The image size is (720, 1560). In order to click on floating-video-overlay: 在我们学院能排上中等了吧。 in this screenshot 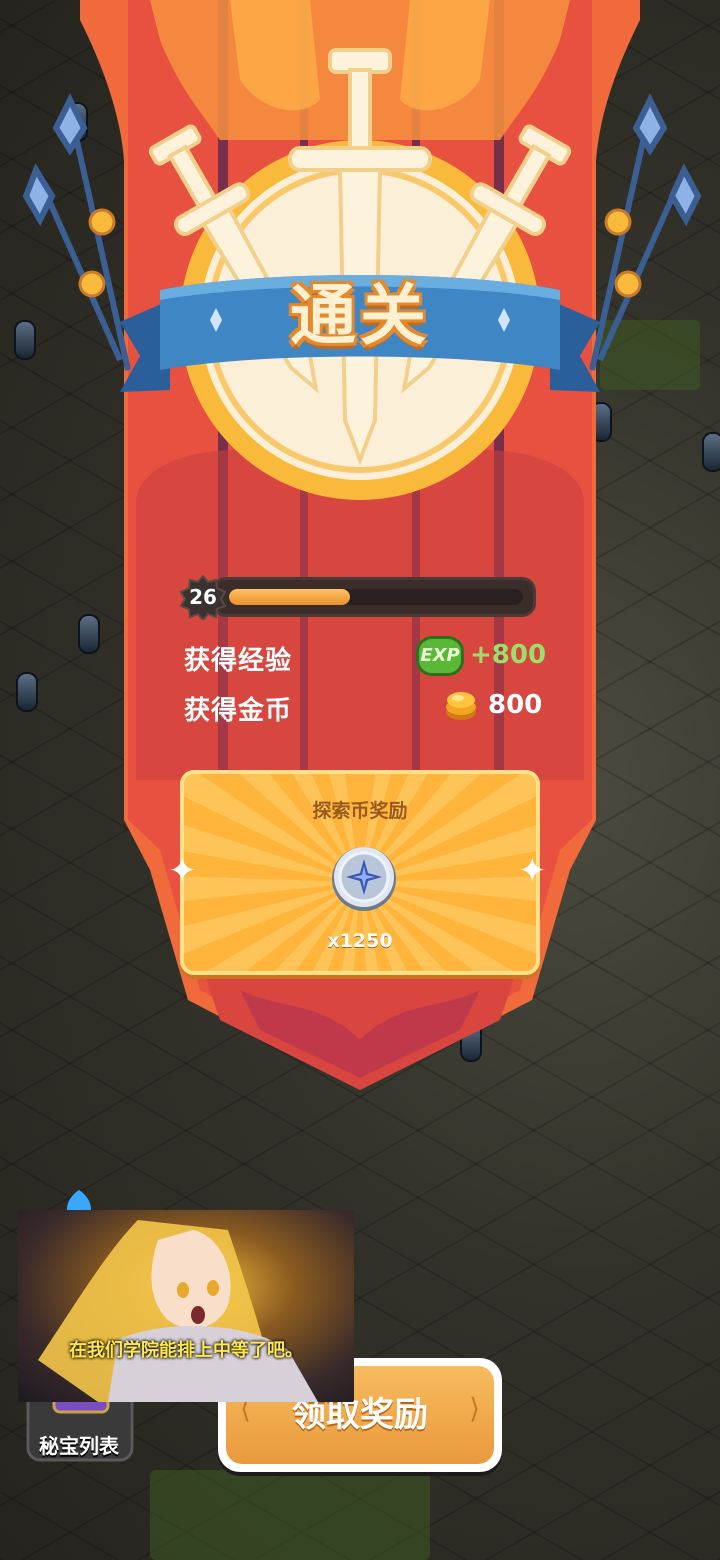, I will do `click(186, 1306)`.